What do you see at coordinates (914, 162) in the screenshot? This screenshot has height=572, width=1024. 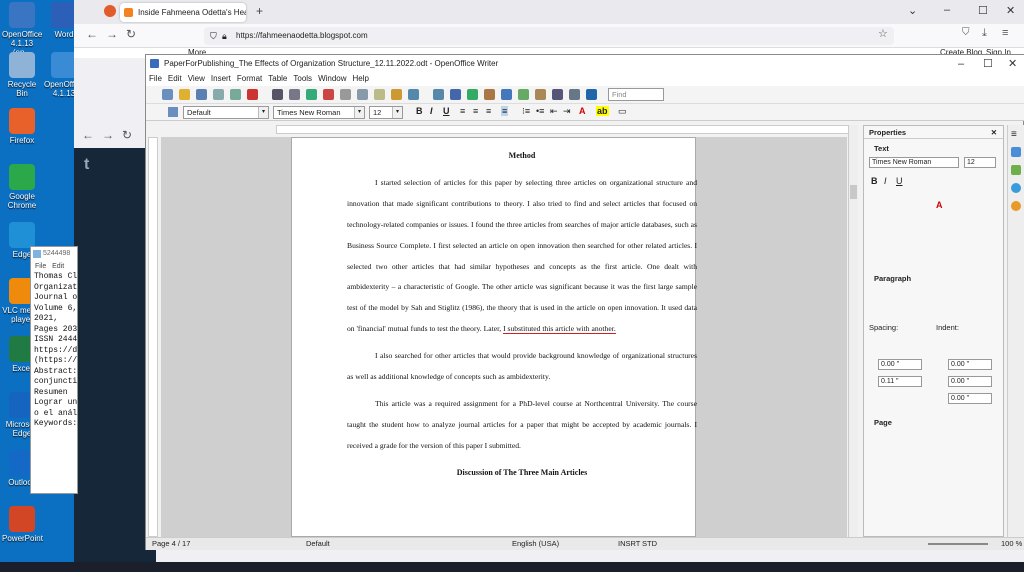 I see `props-font-select: Times New Roman` at bounding box center [914, 162].